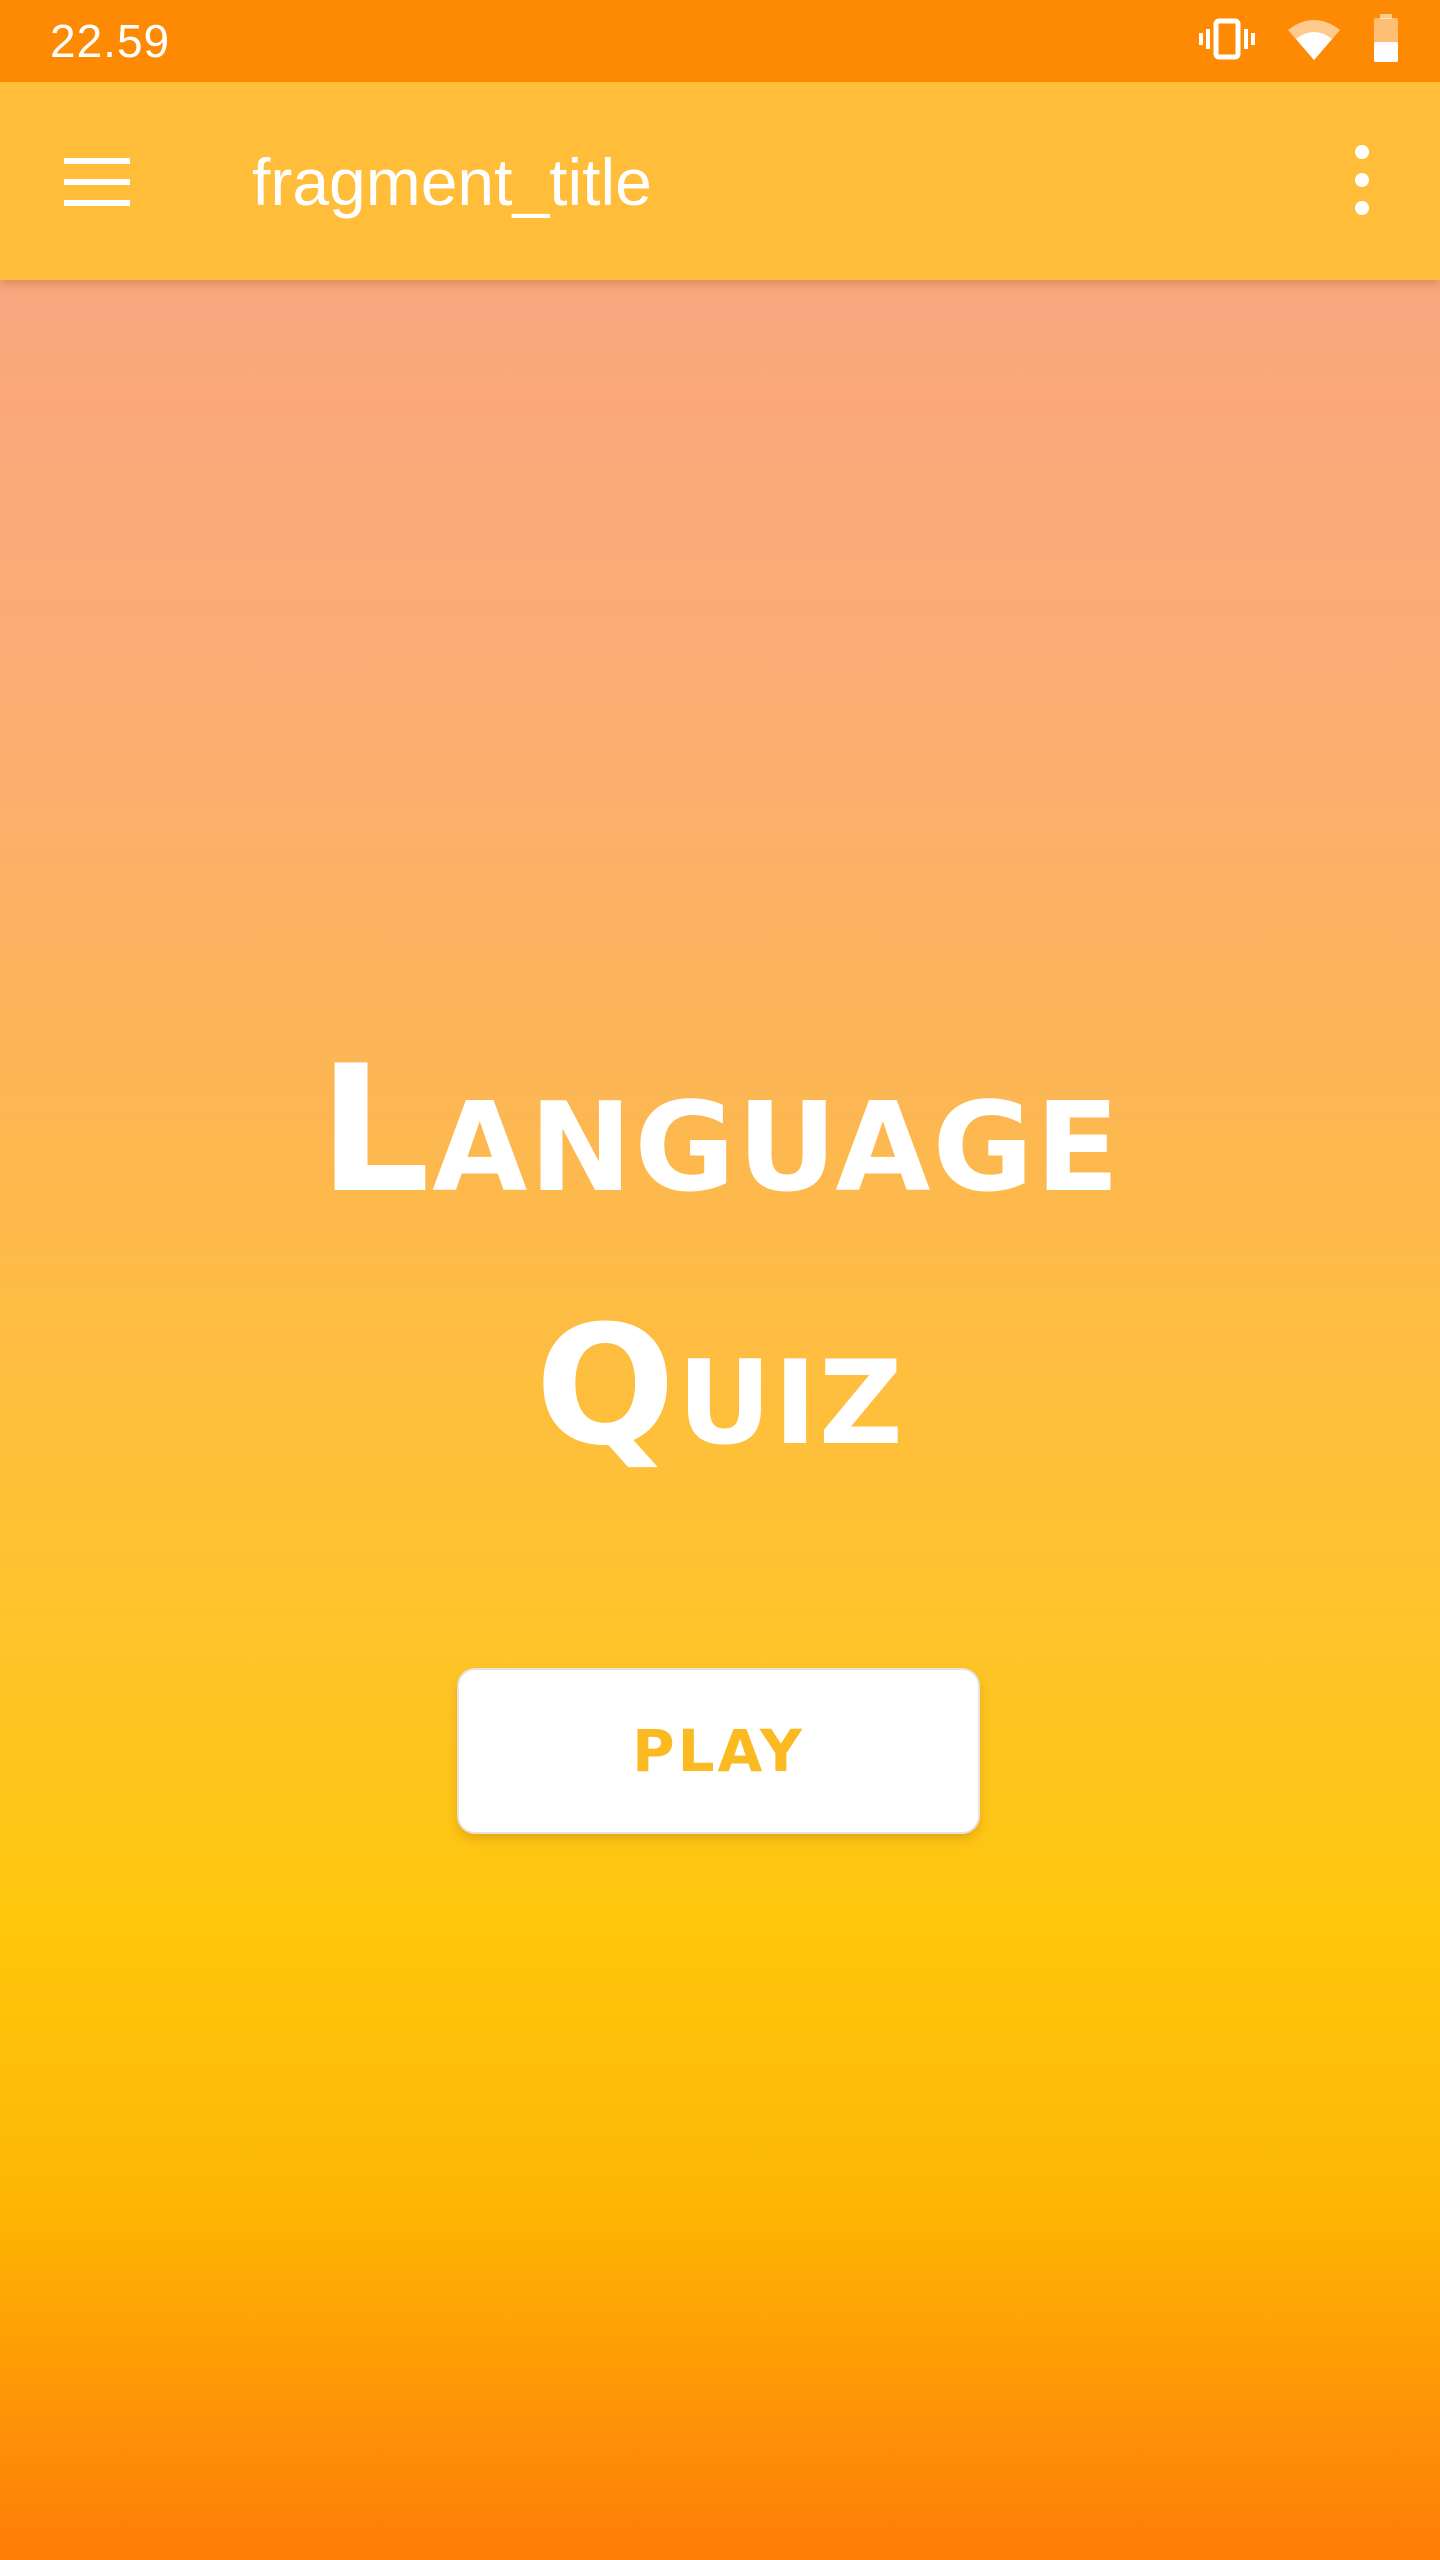  Describe the element at coordinates (720, 41) in the screenshot. I see `status-bar: 22.59` at that location.